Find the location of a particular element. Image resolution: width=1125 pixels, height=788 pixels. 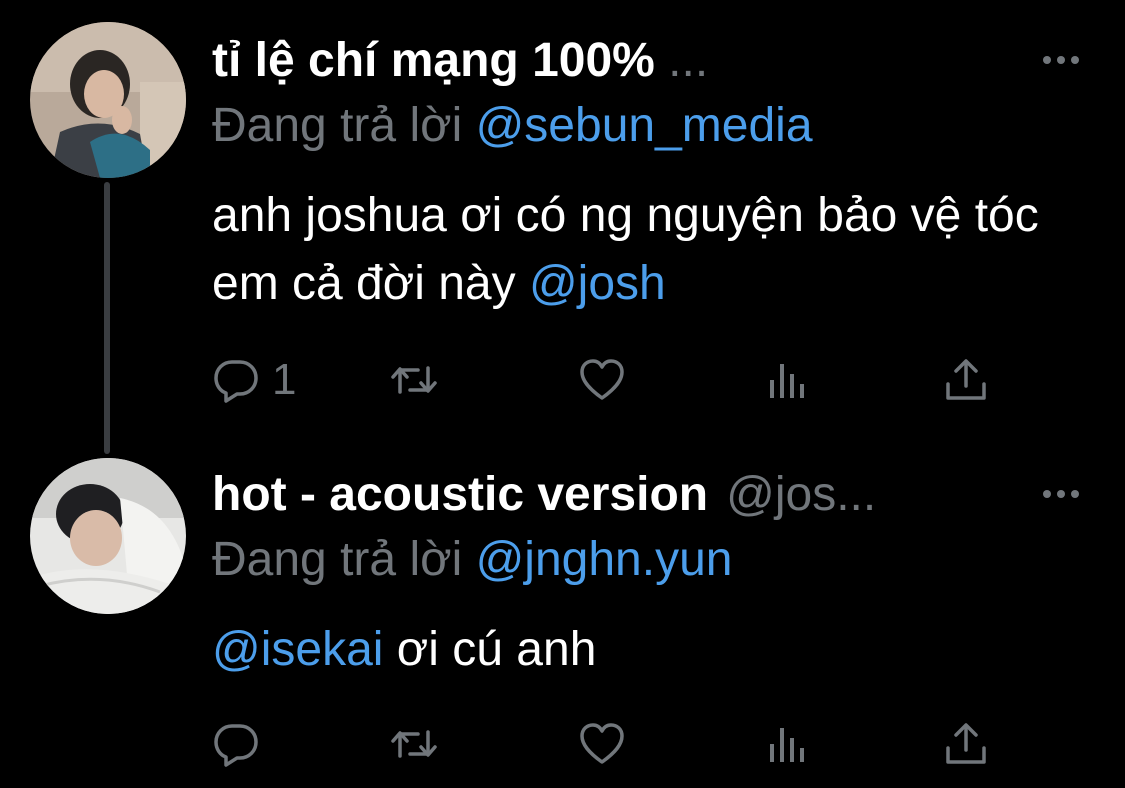

replying-to: Đang trả lời @sebun_media is located at coordinates (512, 125).